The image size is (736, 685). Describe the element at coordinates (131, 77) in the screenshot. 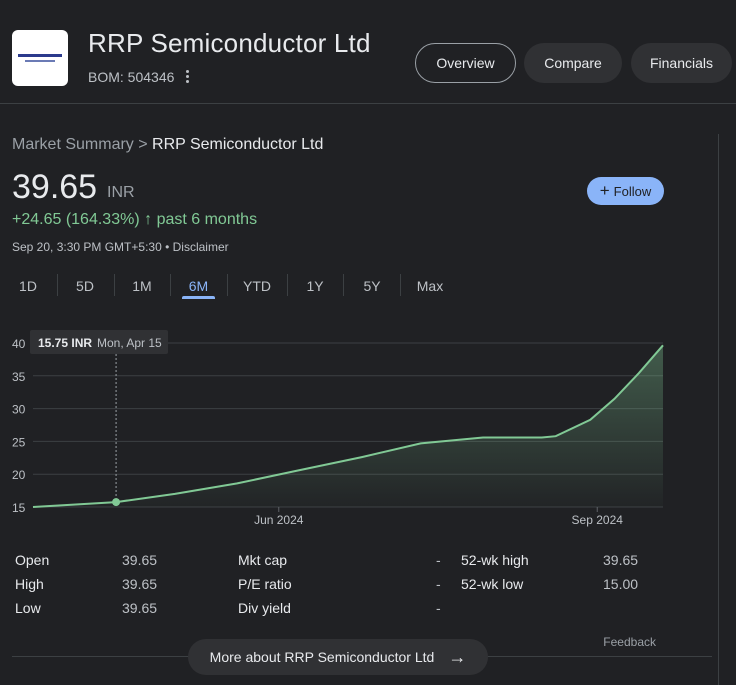

I see `ticker-symbol: BOM: 504346` at that location.